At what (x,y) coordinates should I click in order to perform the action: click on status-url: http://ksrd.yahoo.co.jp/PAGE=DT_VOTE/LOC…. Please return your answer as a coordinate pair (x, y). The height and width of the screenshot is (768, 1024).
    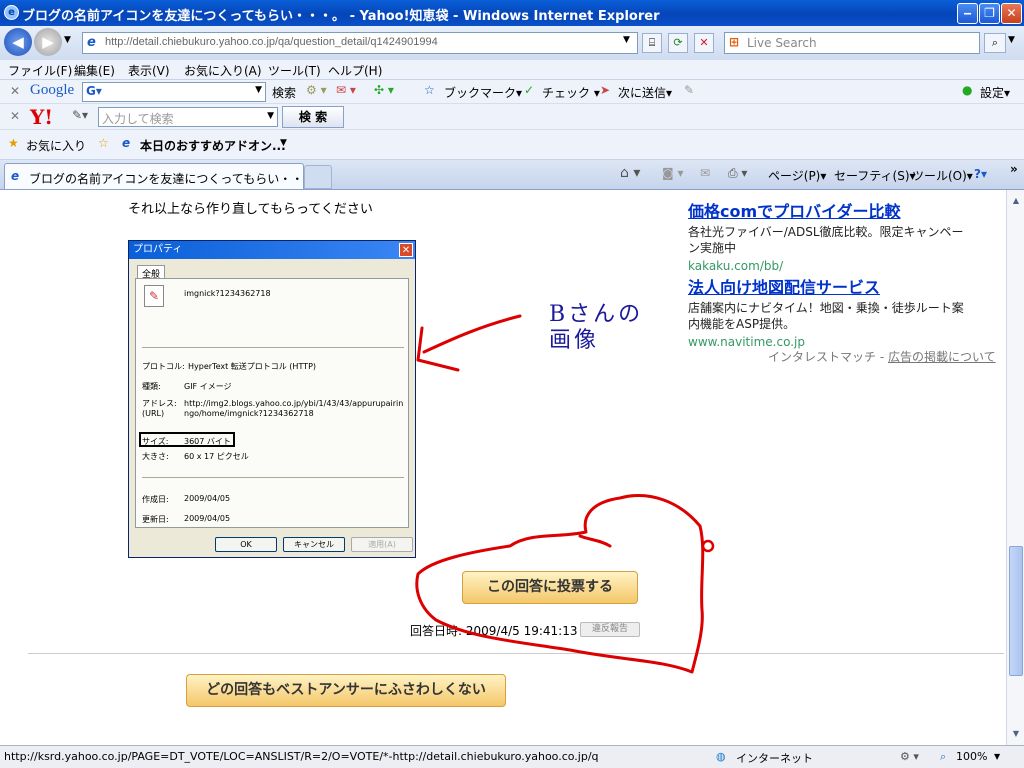
    Looking at the image, I should click on (301, 756).